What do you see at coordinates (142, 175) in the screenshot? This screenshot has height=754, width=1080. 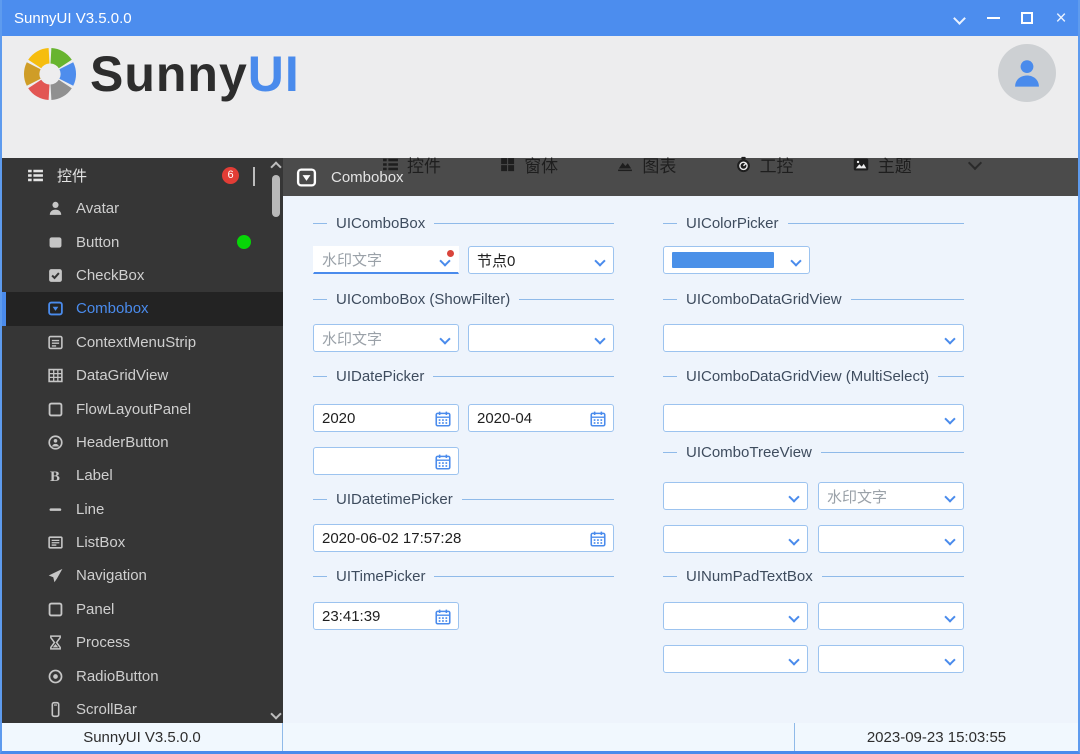 I see `sidebar-header-controls: 控件 6` at bounding box center [142, 175].